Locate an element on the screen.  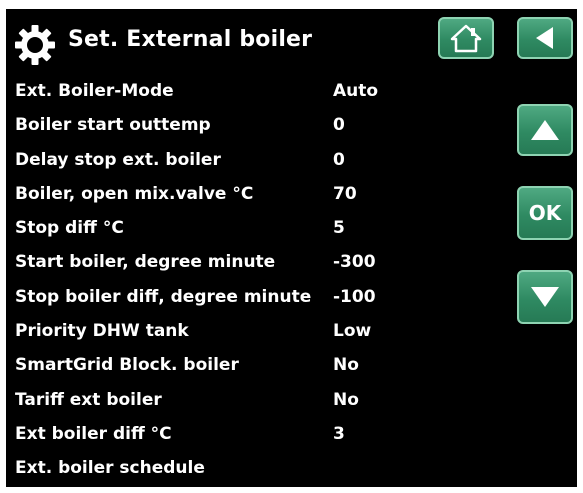
gear-icon is located at coordinates (35, 45).